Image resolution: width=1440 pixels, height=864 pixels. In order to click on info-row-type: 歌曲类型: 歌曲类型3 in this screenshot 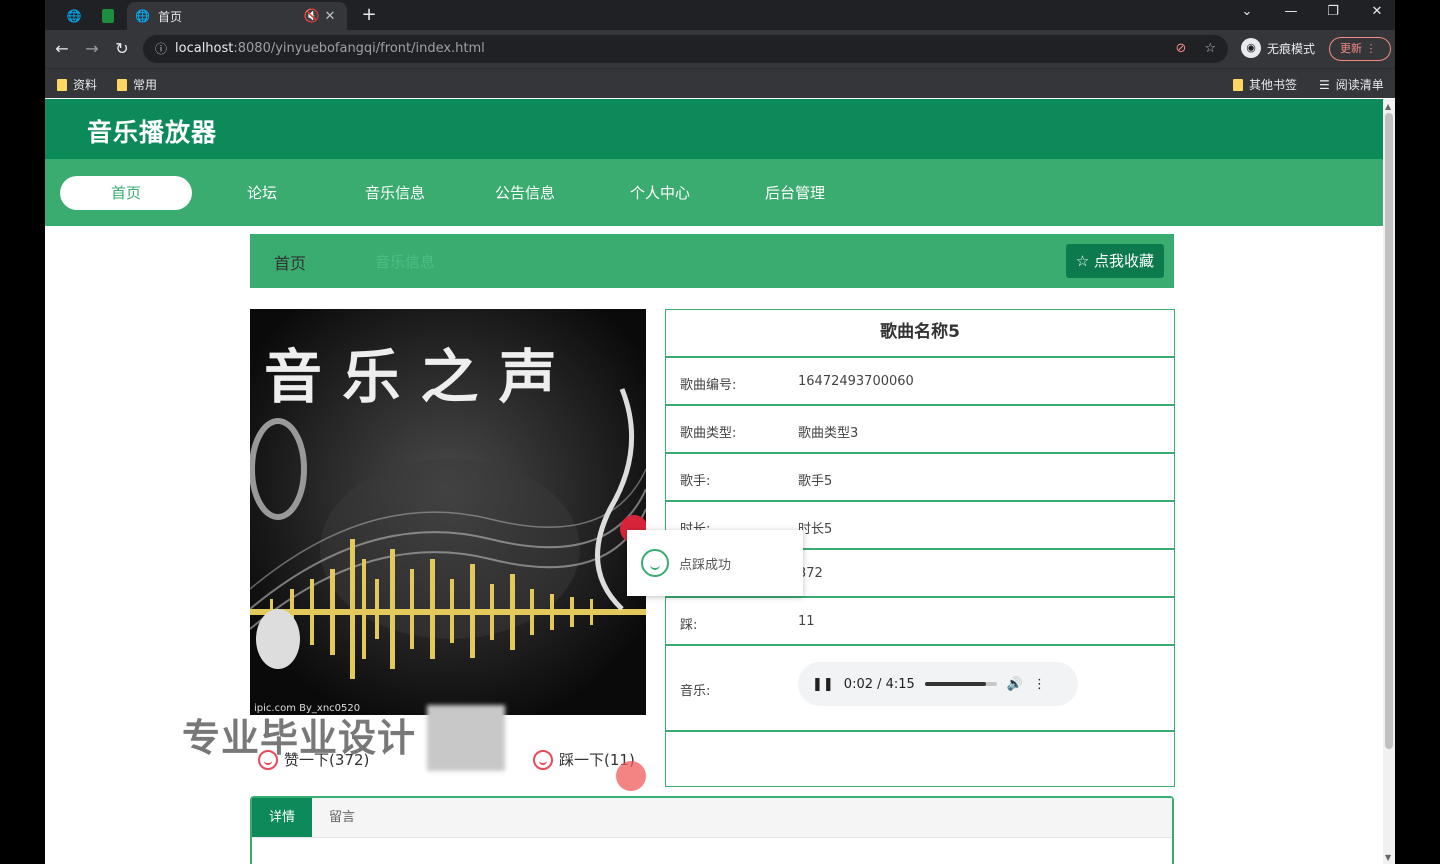, I will do `click(920, 430)`.